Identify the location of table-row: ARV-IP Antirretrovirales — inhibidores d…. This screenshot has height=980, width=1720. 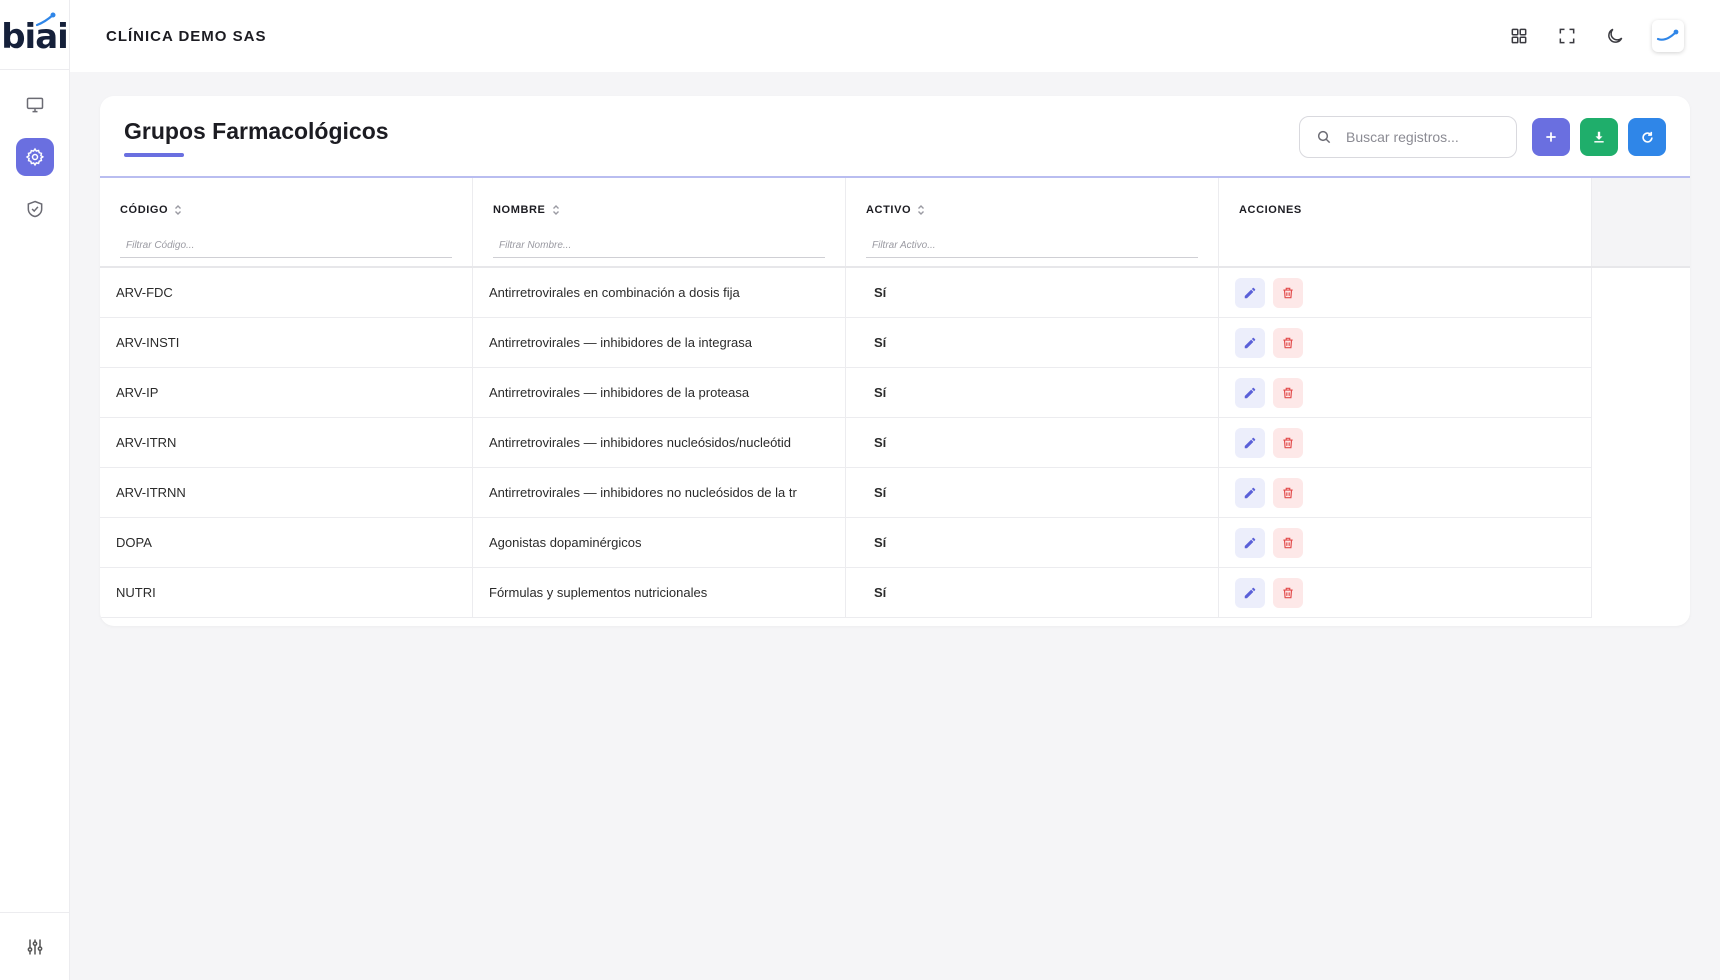
(846, 393).